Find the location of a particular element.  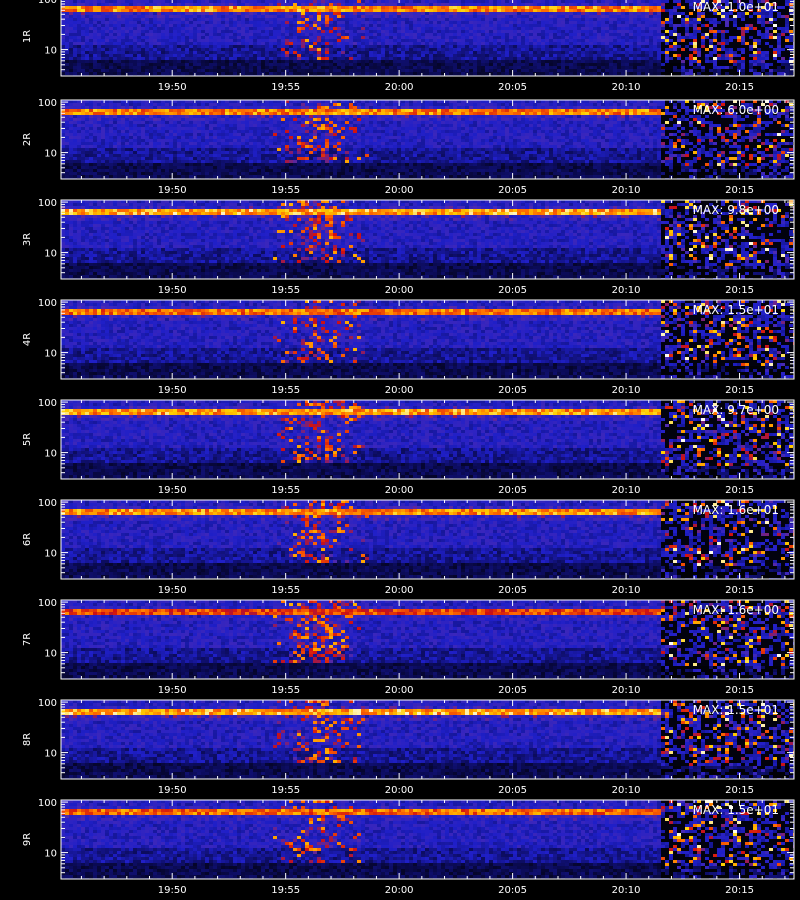

max-label: MAX: 1.6e+00 is located at coordinates (736, 610).